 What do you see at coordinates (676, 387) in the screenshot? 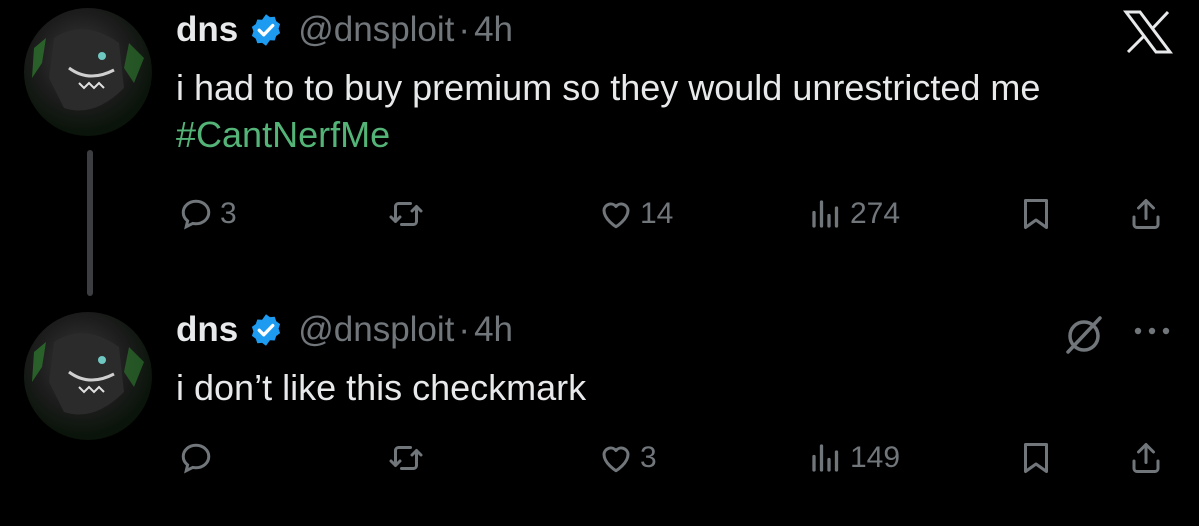
I see `tweet-text: i don’t like this checkmark` at bounding box center [676, 387].